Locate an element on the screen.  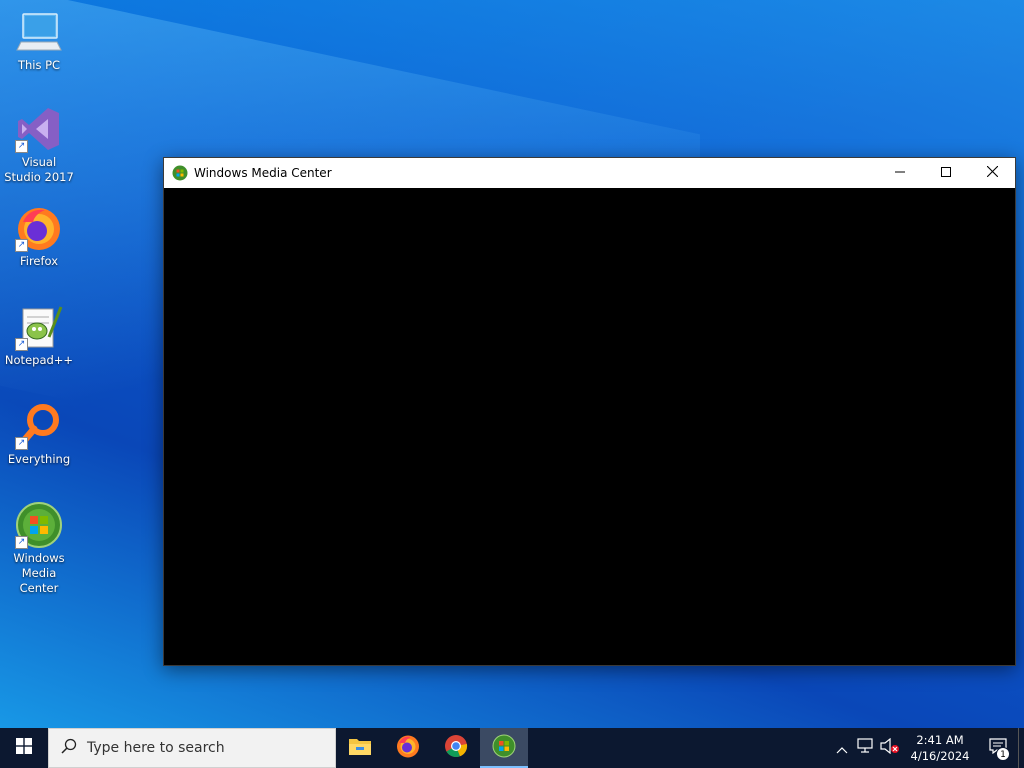
everything-icon: ↗ is located at coordinates (39, 426).